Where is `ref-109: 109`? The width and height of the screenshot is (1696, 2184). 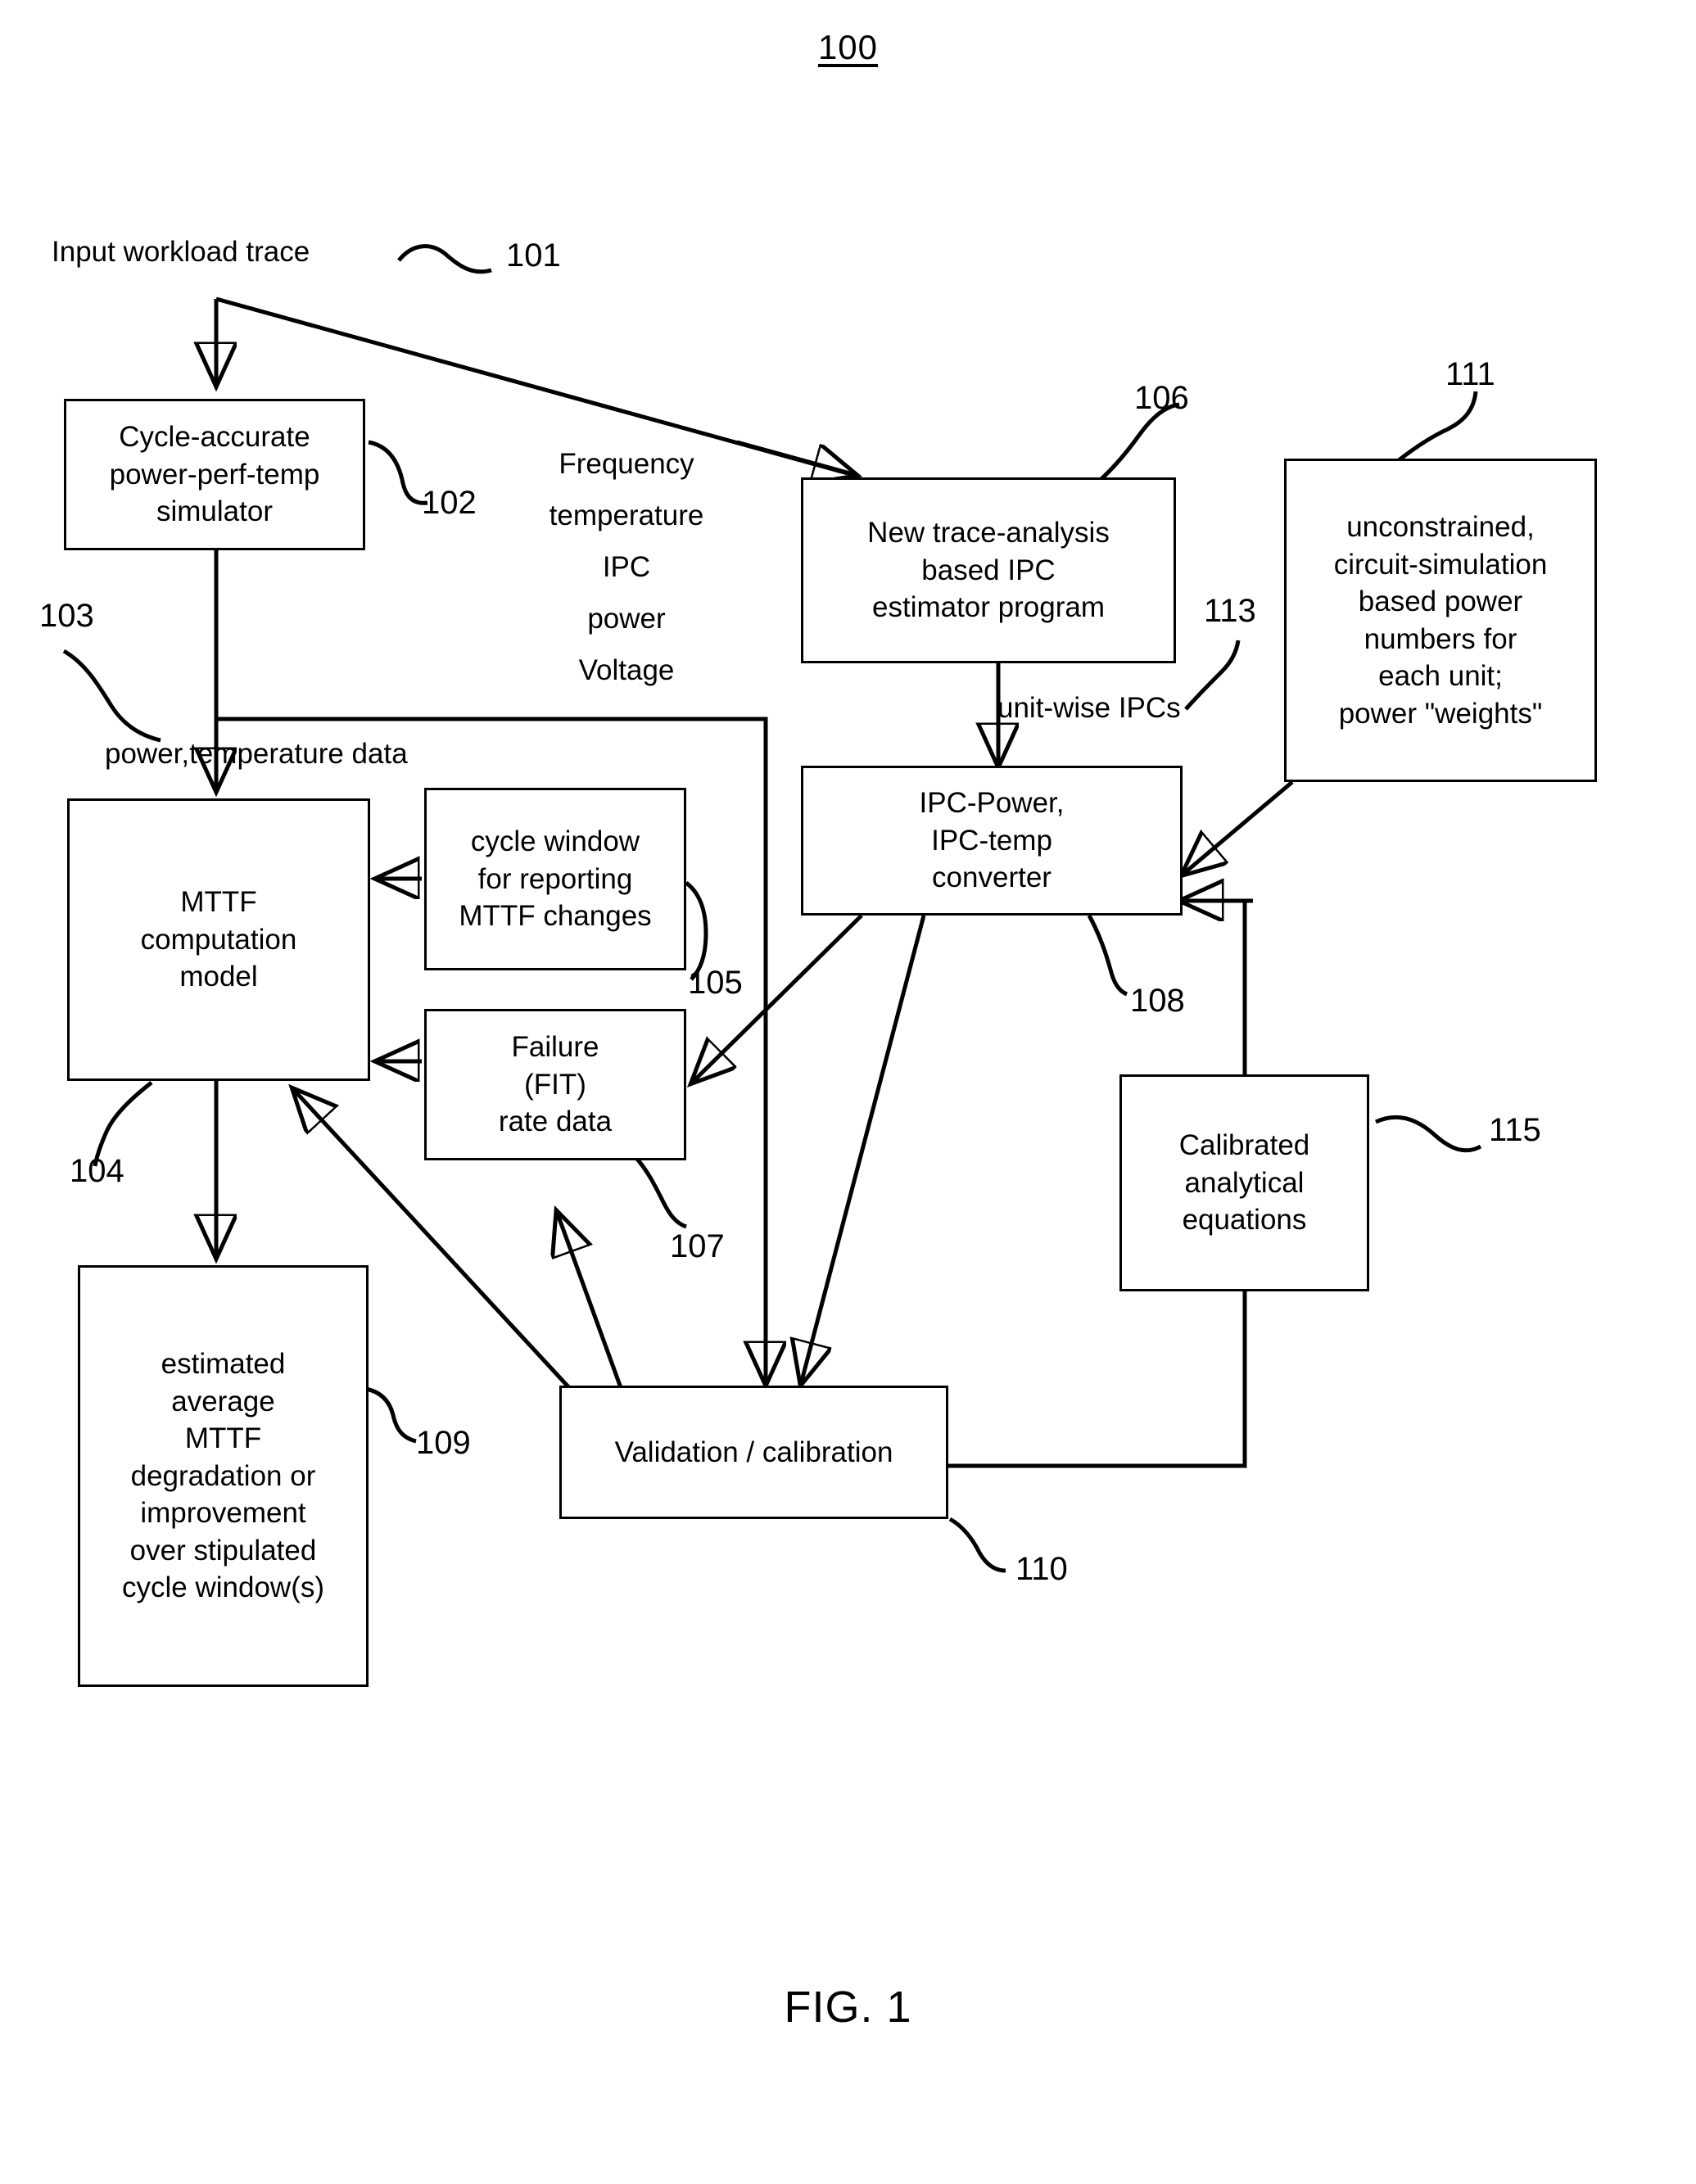 ref-109: 109 is located at coordinates (444, 1443).